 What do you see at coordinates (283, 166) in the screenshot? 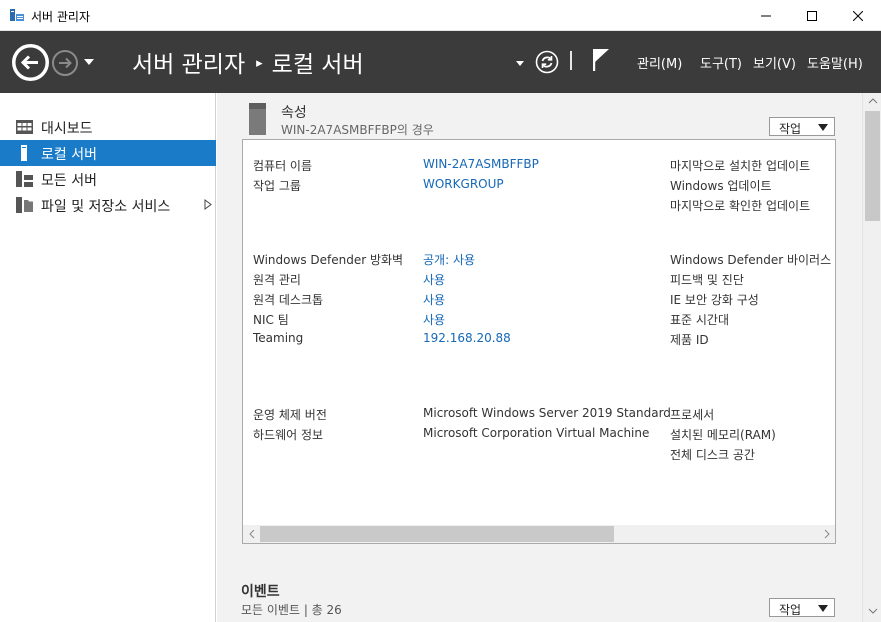
I see `prop-label-computer-name: 컴퓨터 이름` at bounding box center [283, 166].